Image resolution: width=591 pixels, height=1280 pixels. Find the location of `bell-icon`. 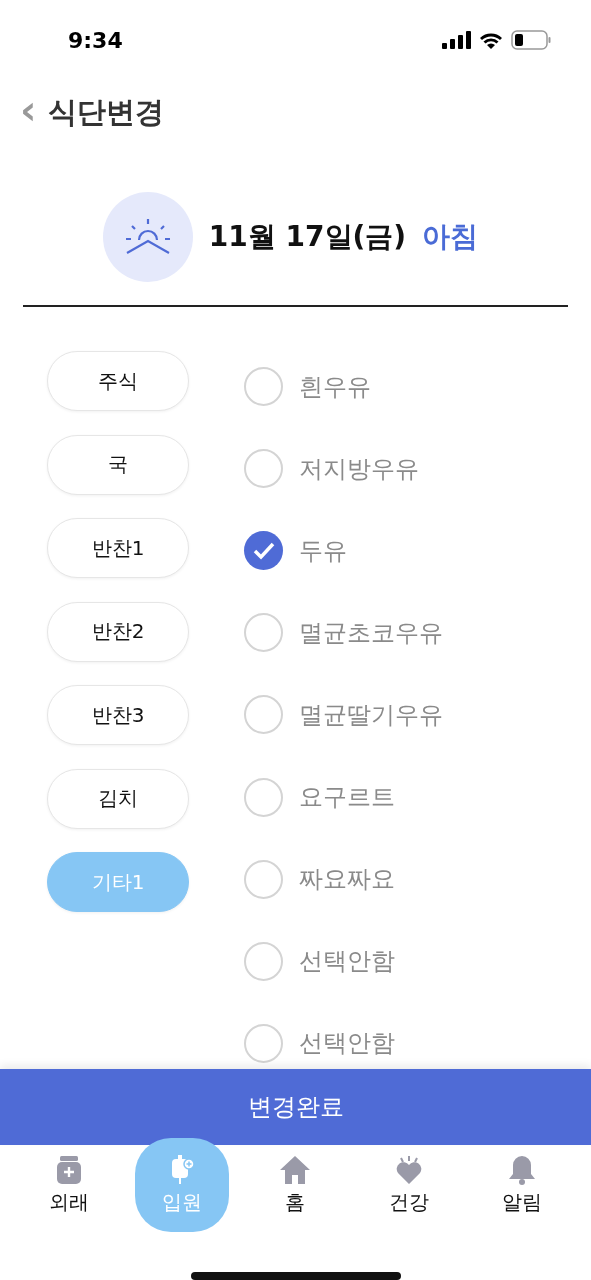

bell-icon is located at coordinates (522, 1169).